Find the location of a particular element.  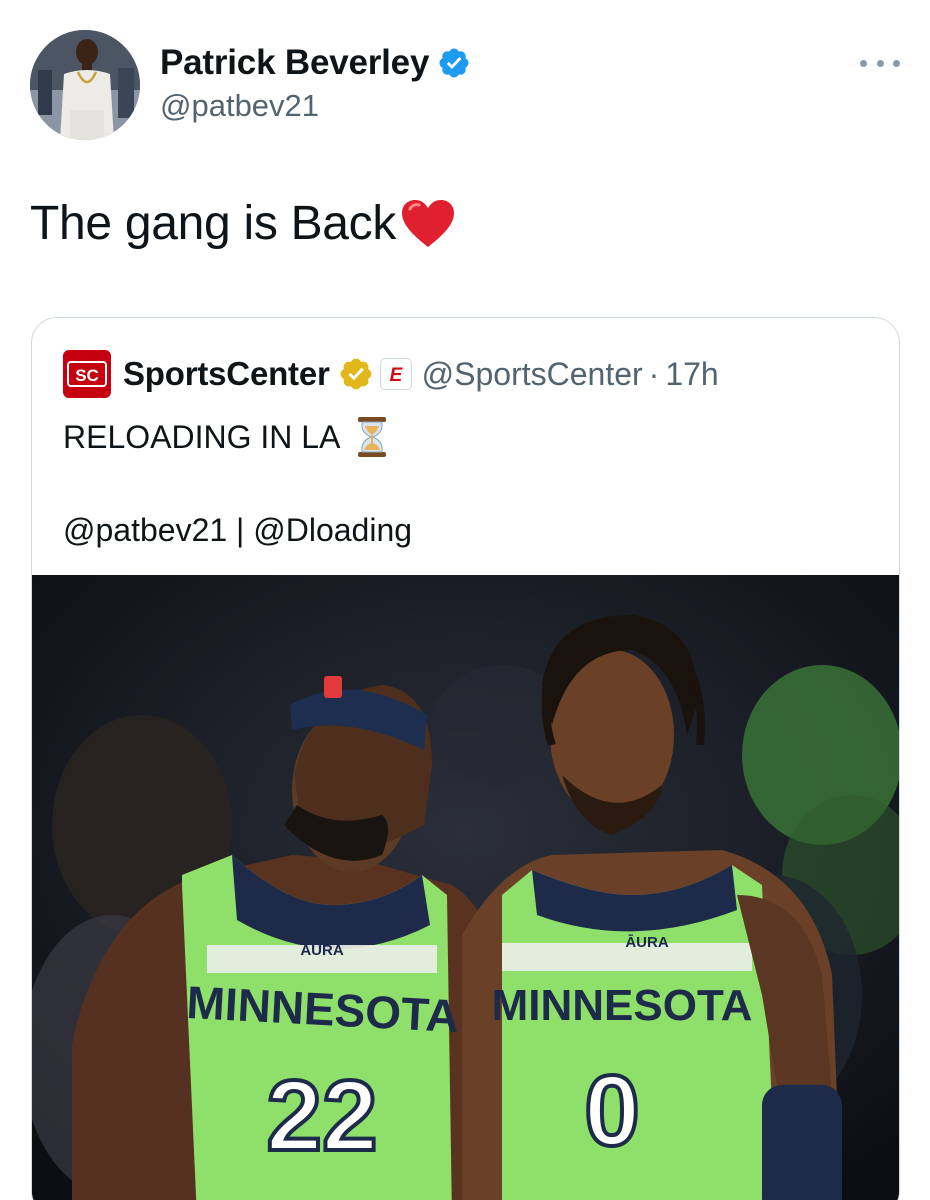

espn-mark-text: E is located at coordinates (396, 375).